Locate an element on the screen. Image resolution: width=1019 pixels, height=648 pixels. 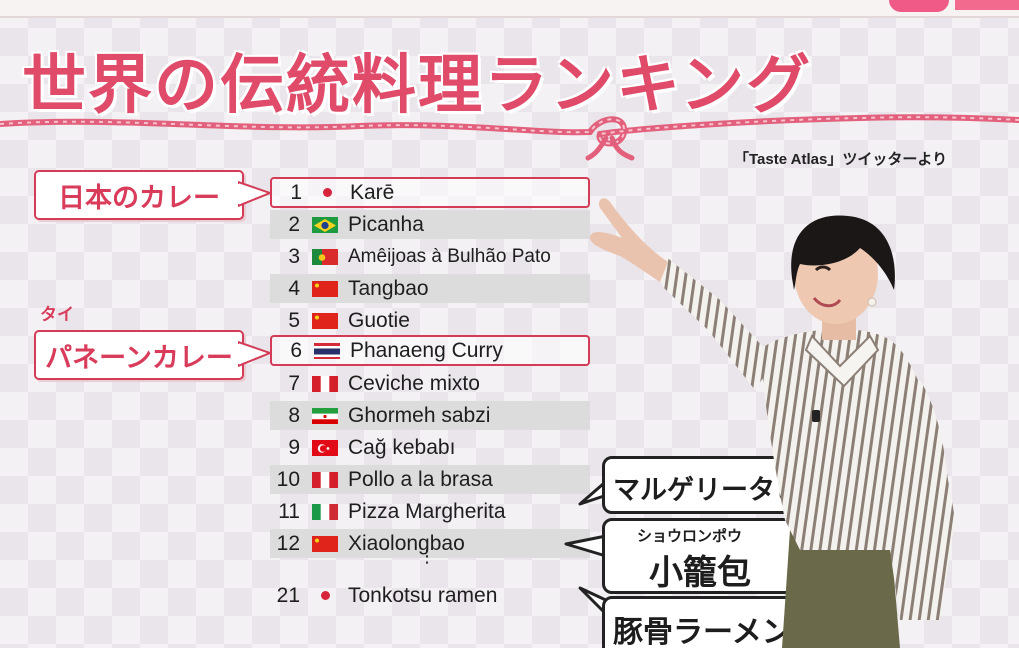
brazil-flag-icon is located at coordinates (325, 224).